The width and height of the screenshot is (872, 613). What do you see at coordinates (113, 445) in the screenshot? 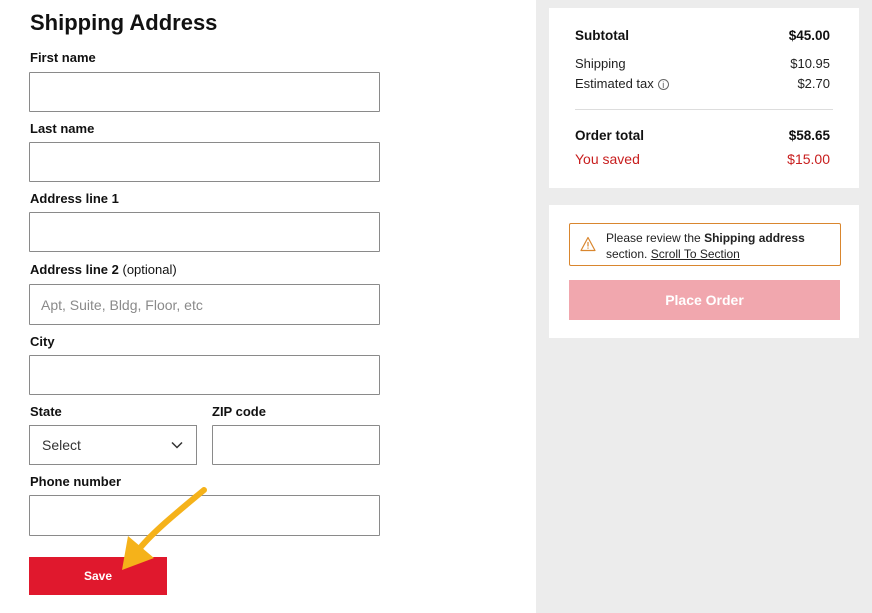
I see `state-select: Select` at bounding box center [113, 445].